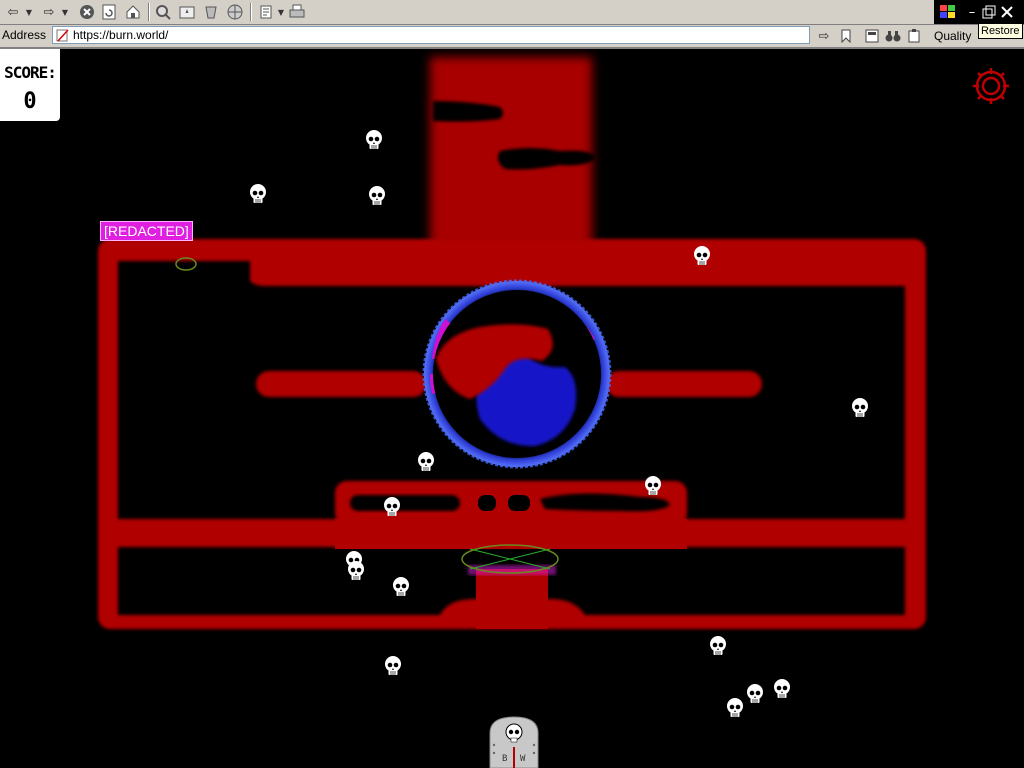 The image size is (1024, 768). What do you see at coordinates (30, 85) in the screenshot?
I see `score-panel: SCORE: 0` at bounding box center [30, 85].